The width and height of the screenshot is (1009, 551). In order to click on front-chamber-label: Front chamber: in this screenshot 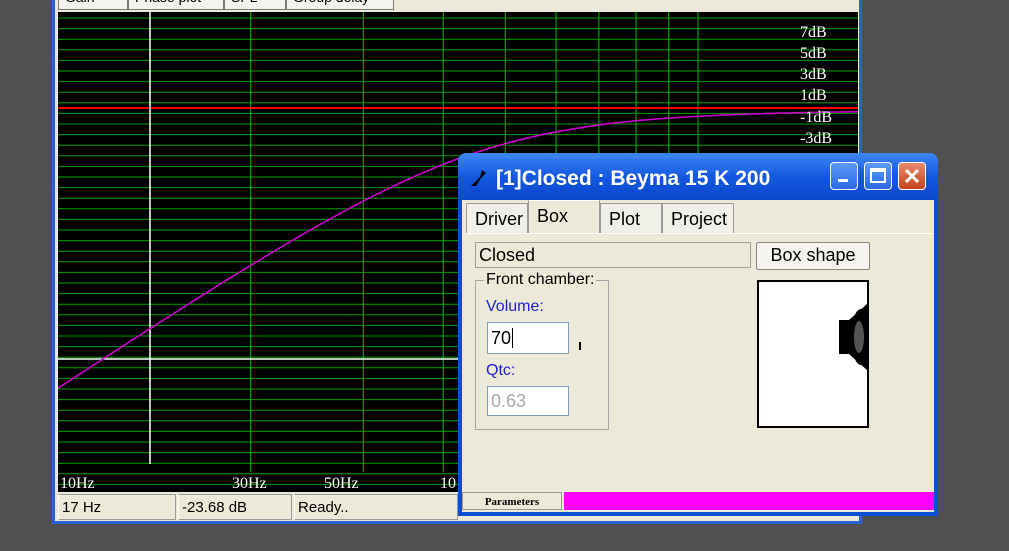, I will do `click(540, 280)`.